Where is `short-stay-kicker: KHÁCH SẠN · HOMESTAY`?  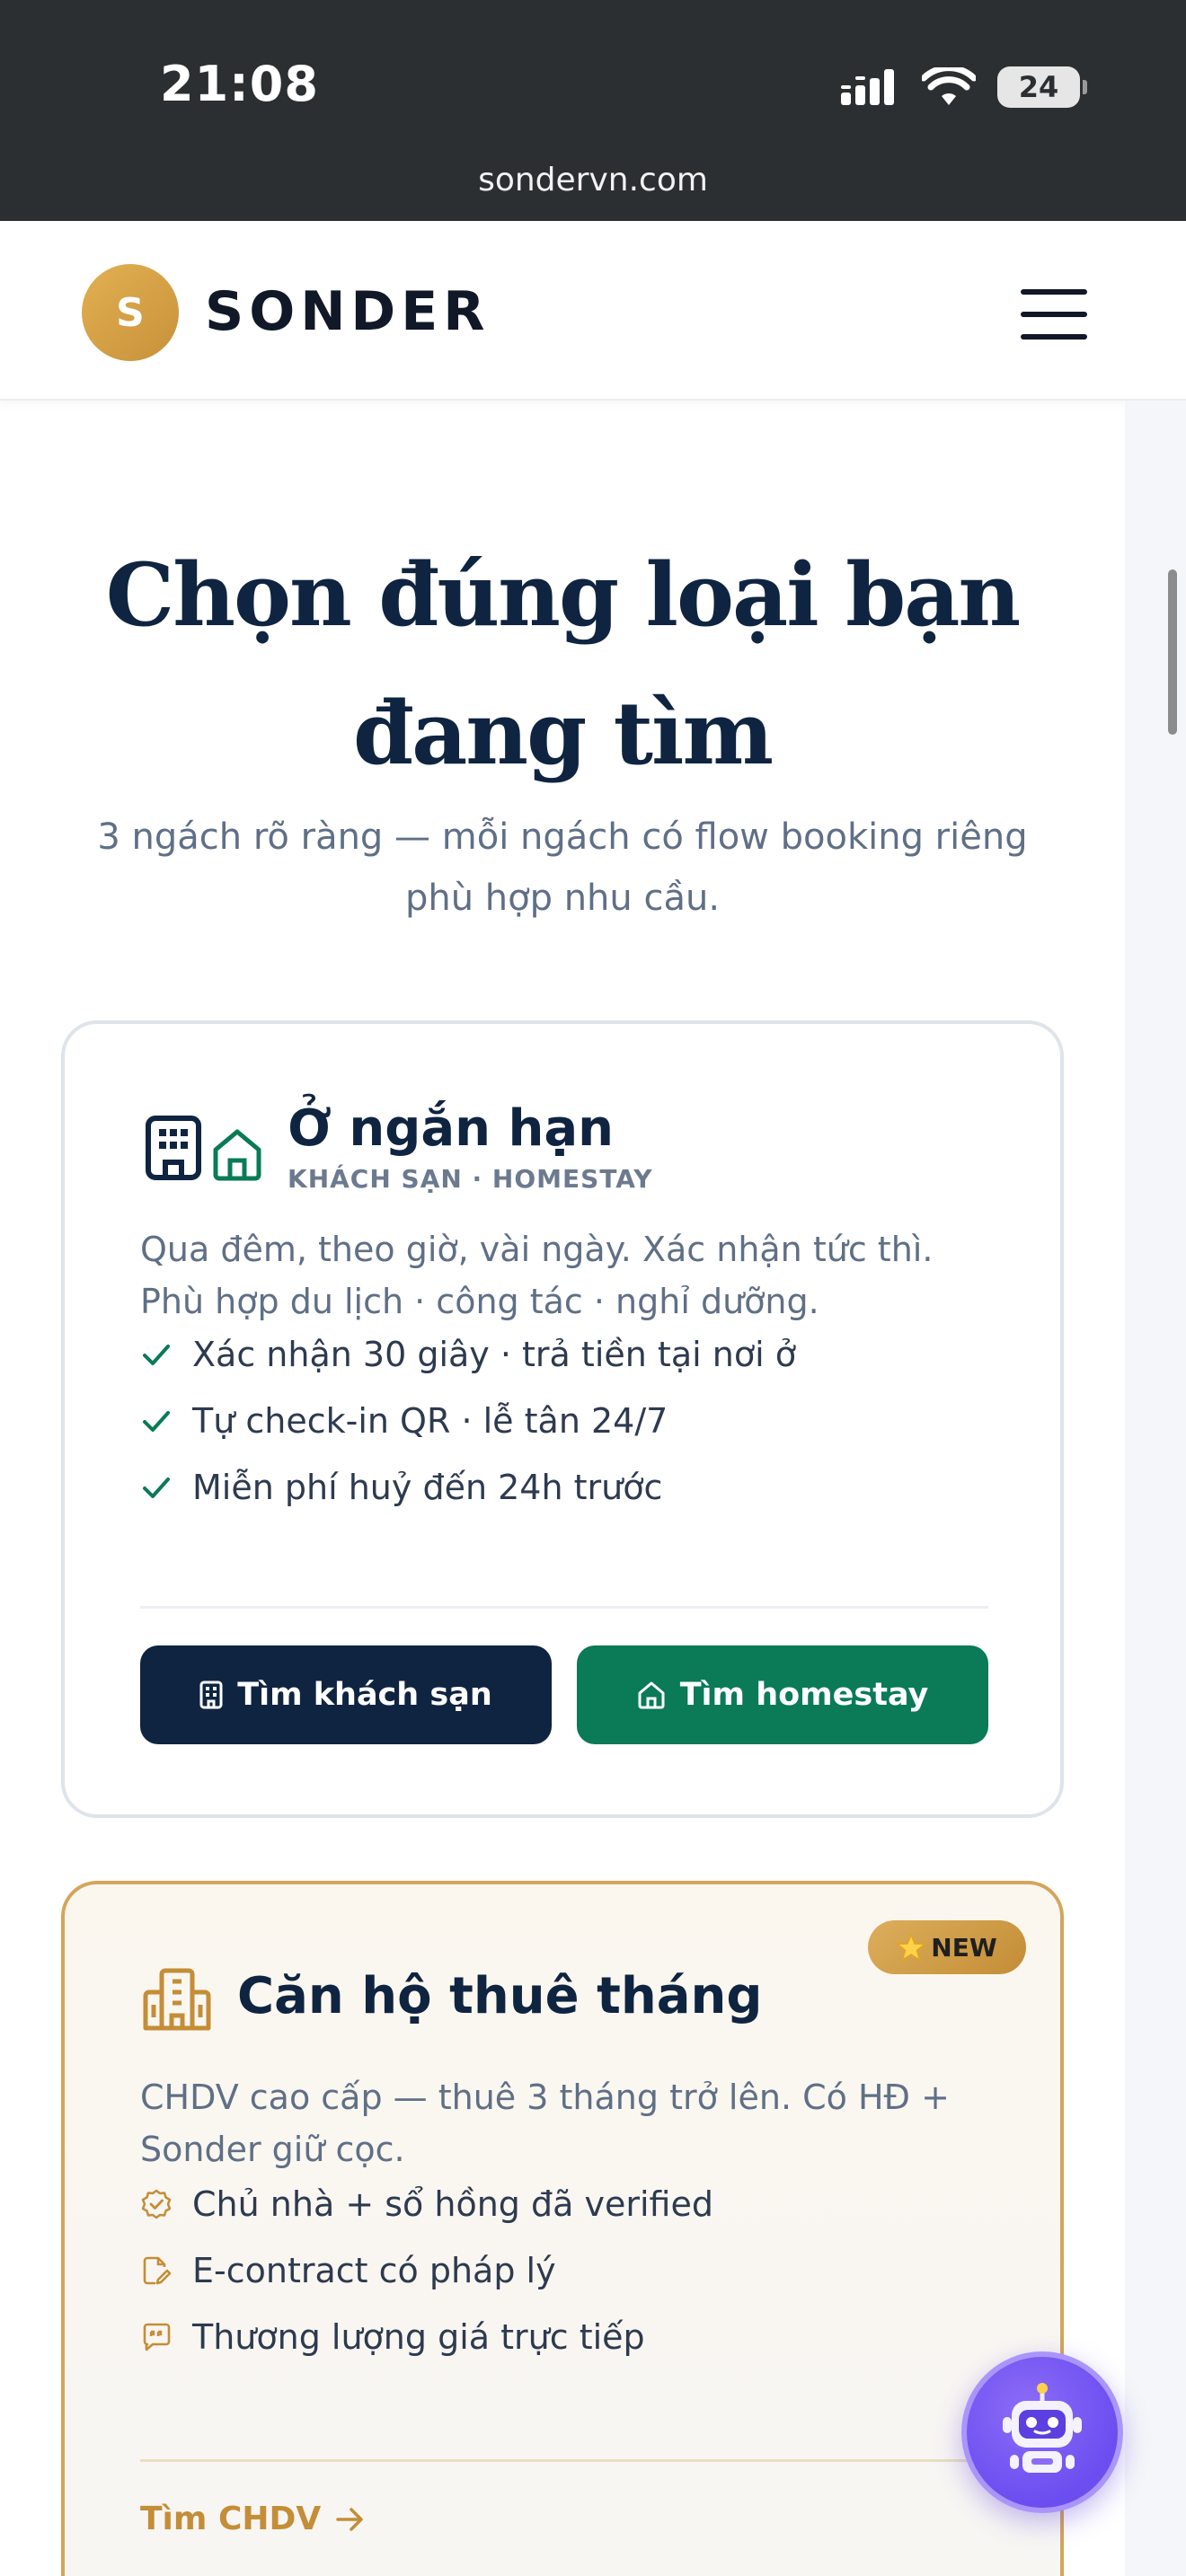 short-stay-kicker: KHÁCH SẠN · HOMESTAY is located at coordinates (470, 1179).